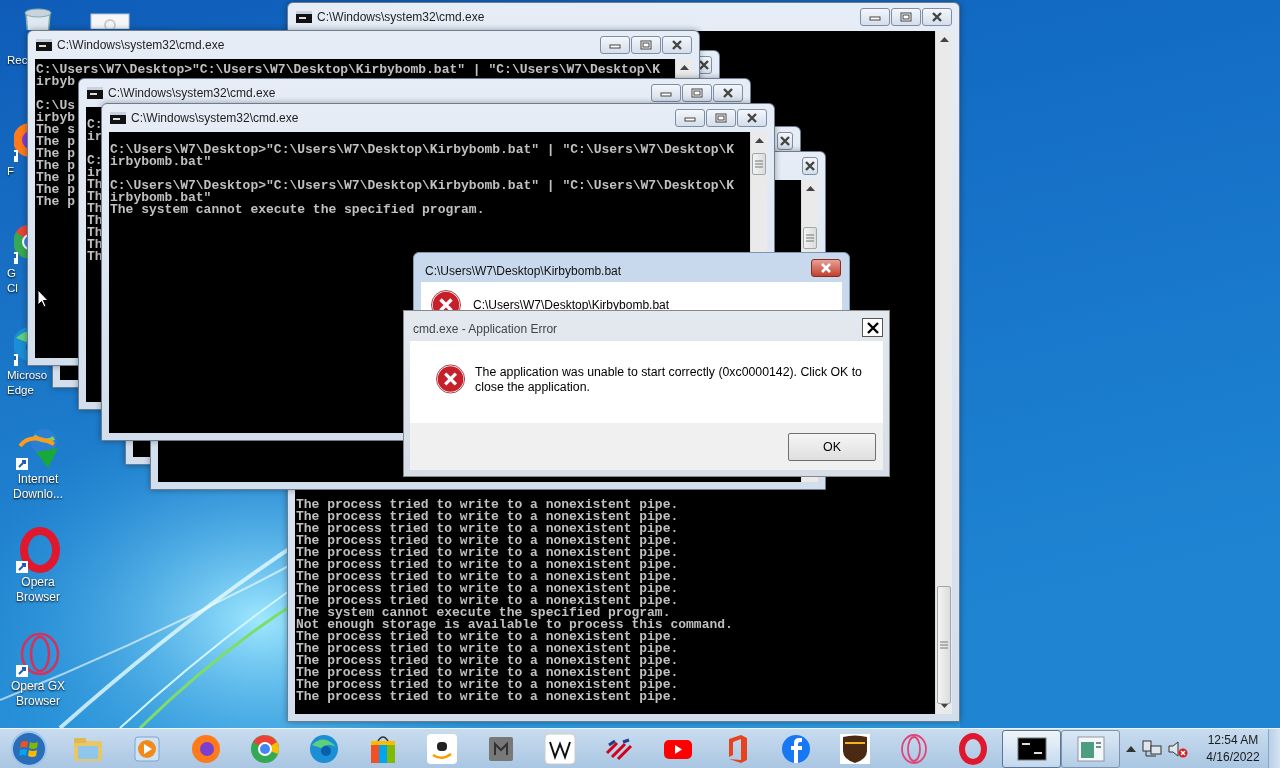 This screenshot has width=1280, height=768. What do you see at coordinates (485, 329) in the screenshot?
I see `dialog-title: cmd.exe - Application Error` at bounding box center [485, 329].